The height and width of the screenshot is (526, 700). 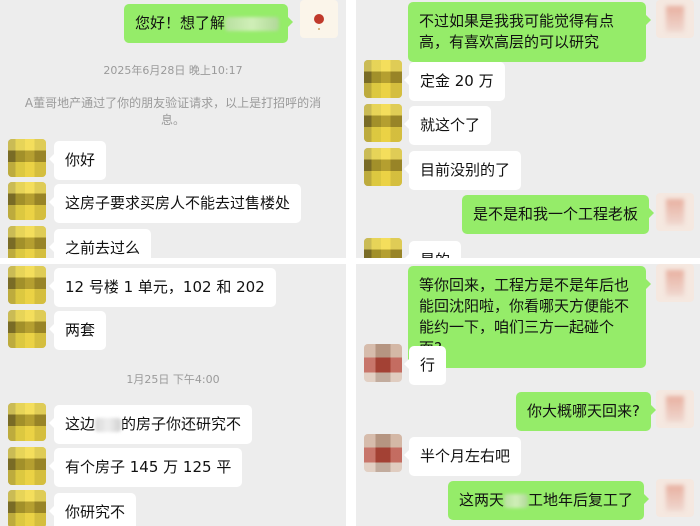 I want to click on wine-glass-icon, so click(x=319, y=19).